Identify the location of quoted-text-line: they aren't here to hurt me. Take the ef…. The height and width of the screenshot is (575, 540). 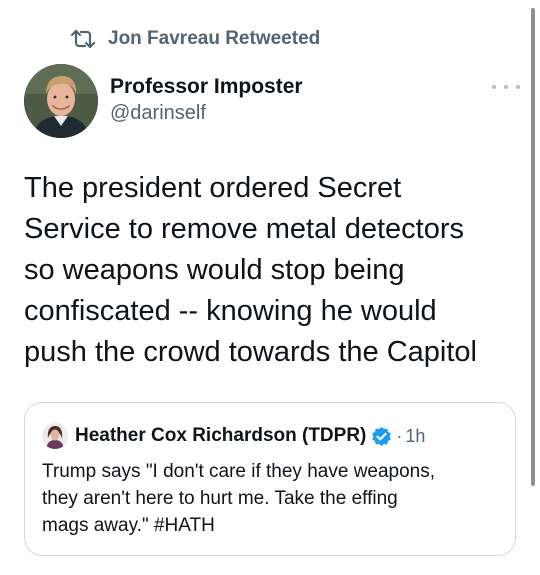
(220, 498).